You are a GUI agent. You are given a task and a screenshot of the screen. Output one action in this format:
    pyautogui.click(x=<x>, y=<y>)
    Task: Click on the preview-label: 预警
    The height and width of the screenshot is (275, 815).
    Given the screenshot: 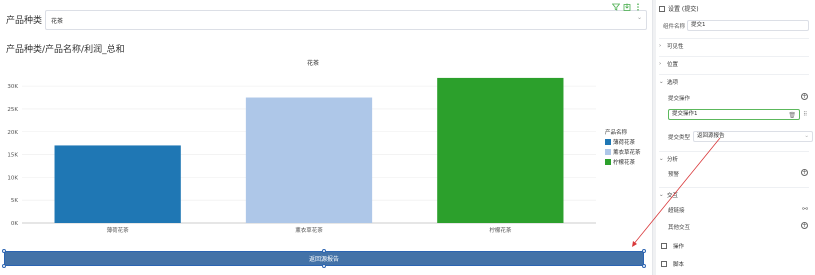 What is the action you would take?
    pyautogui.click(x=674, y=175)
    